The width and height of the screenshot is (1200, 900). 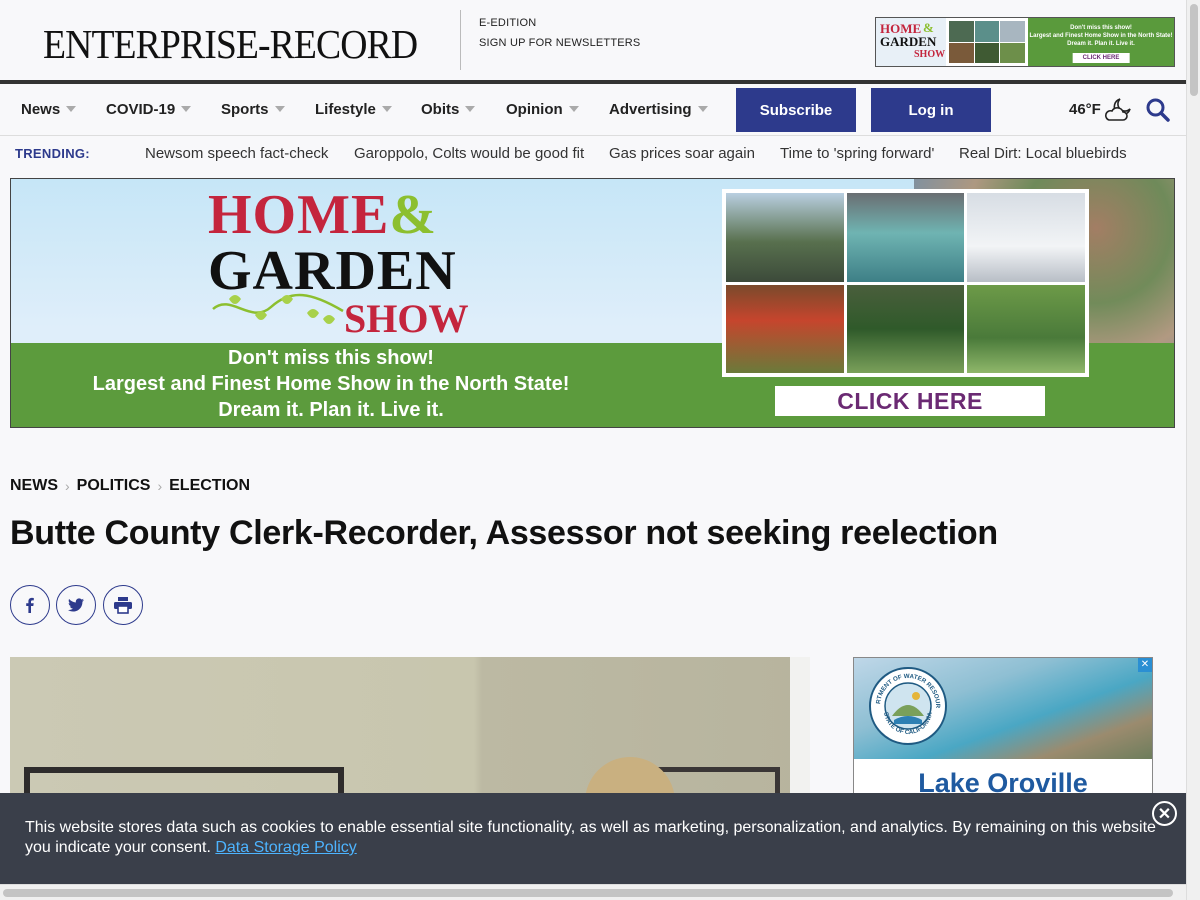 I want to click on header-divider, so click(x=460, y=40).